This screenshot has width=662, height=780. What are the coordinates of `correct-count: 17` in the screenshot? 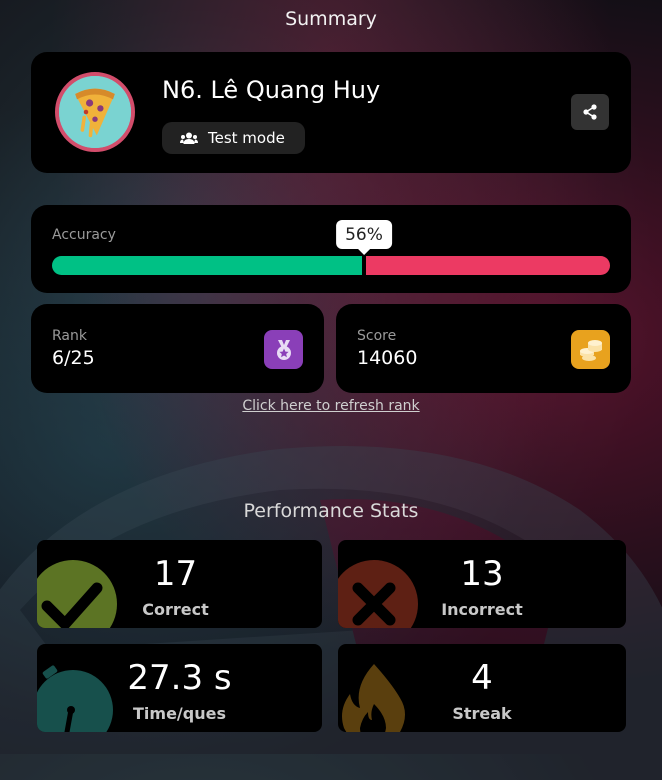 It's located at (175, 574).